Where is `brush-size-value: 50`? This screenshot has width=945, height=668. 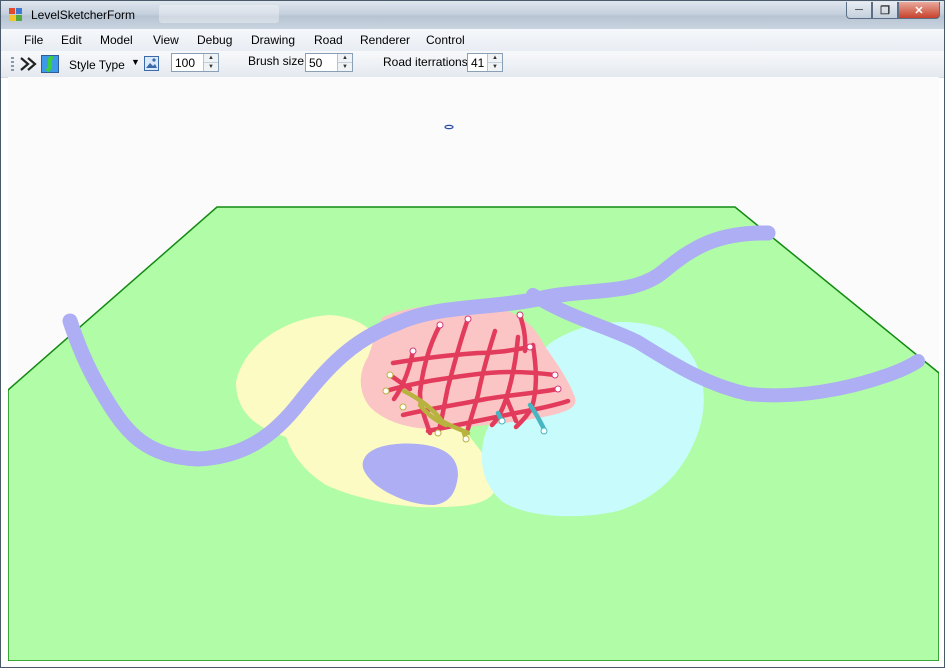
brush-size-value: 50 is located at coordinates (315, 63).